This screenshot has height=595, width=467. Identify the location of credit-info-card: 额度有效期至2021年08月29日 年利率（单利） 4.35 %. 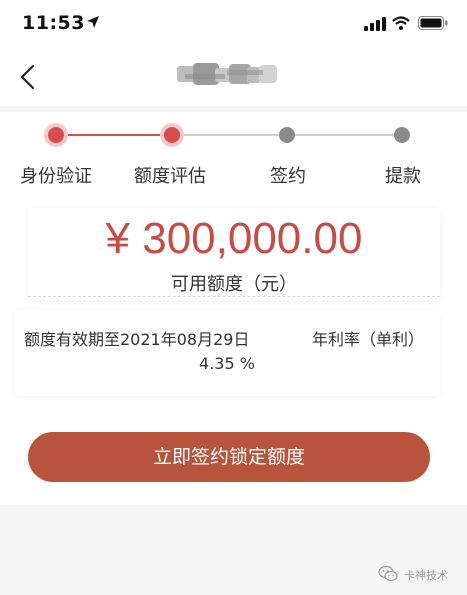
(227, 353).